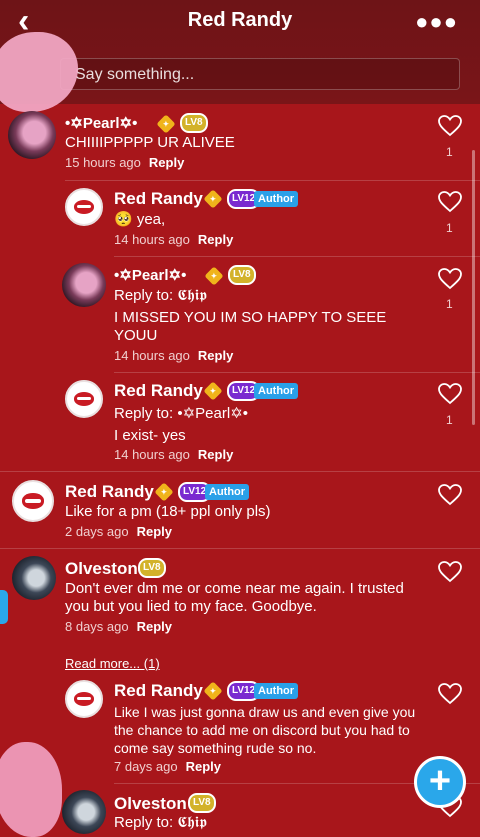 This screenshot has height=837, width=480. What do you see at coordinates (150, 435) in the screenshot?
I see `comment-text: I exist- yes` at bounding box center [150, 435].